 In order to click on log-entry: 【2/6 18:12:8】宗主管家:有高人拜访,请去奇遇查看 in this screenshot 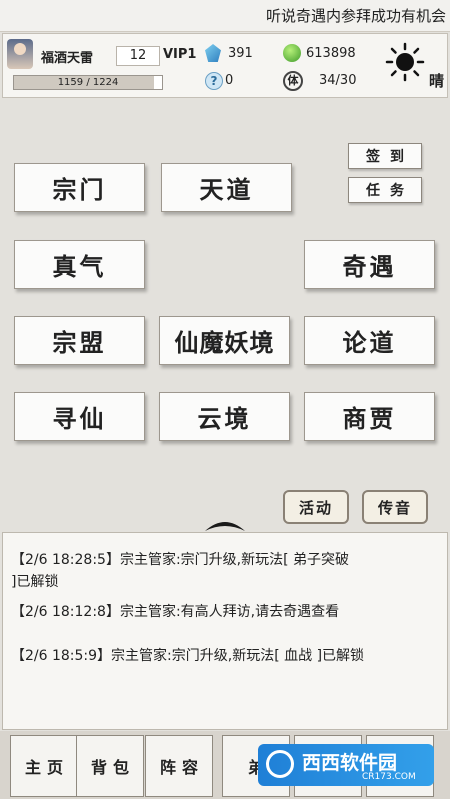, I will do `click(175, 612)`.